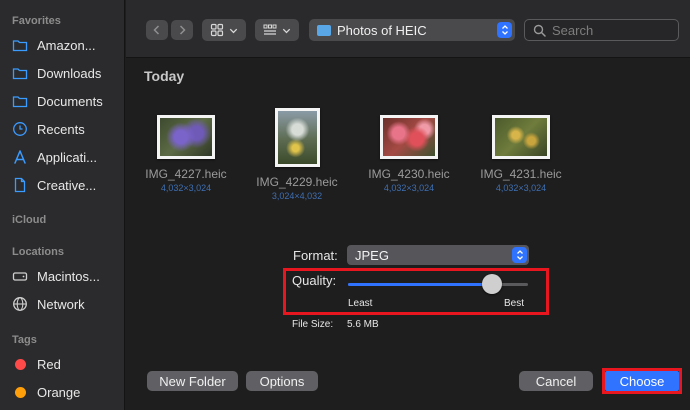  I want to click on file-name: IMG_4229.heic, so click(297, 182).